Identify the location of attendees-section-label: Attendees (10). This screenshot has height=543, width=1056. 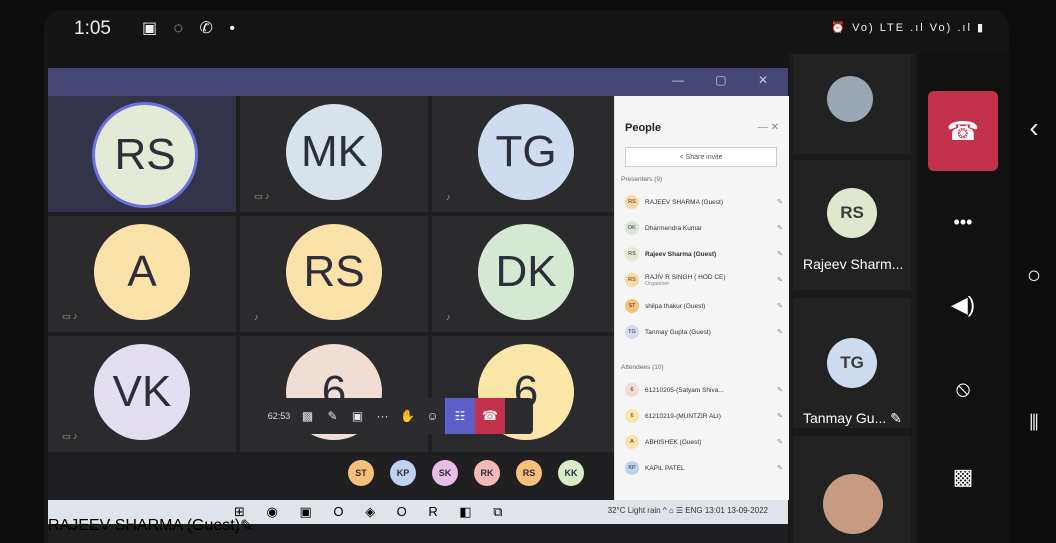
(642, 367).